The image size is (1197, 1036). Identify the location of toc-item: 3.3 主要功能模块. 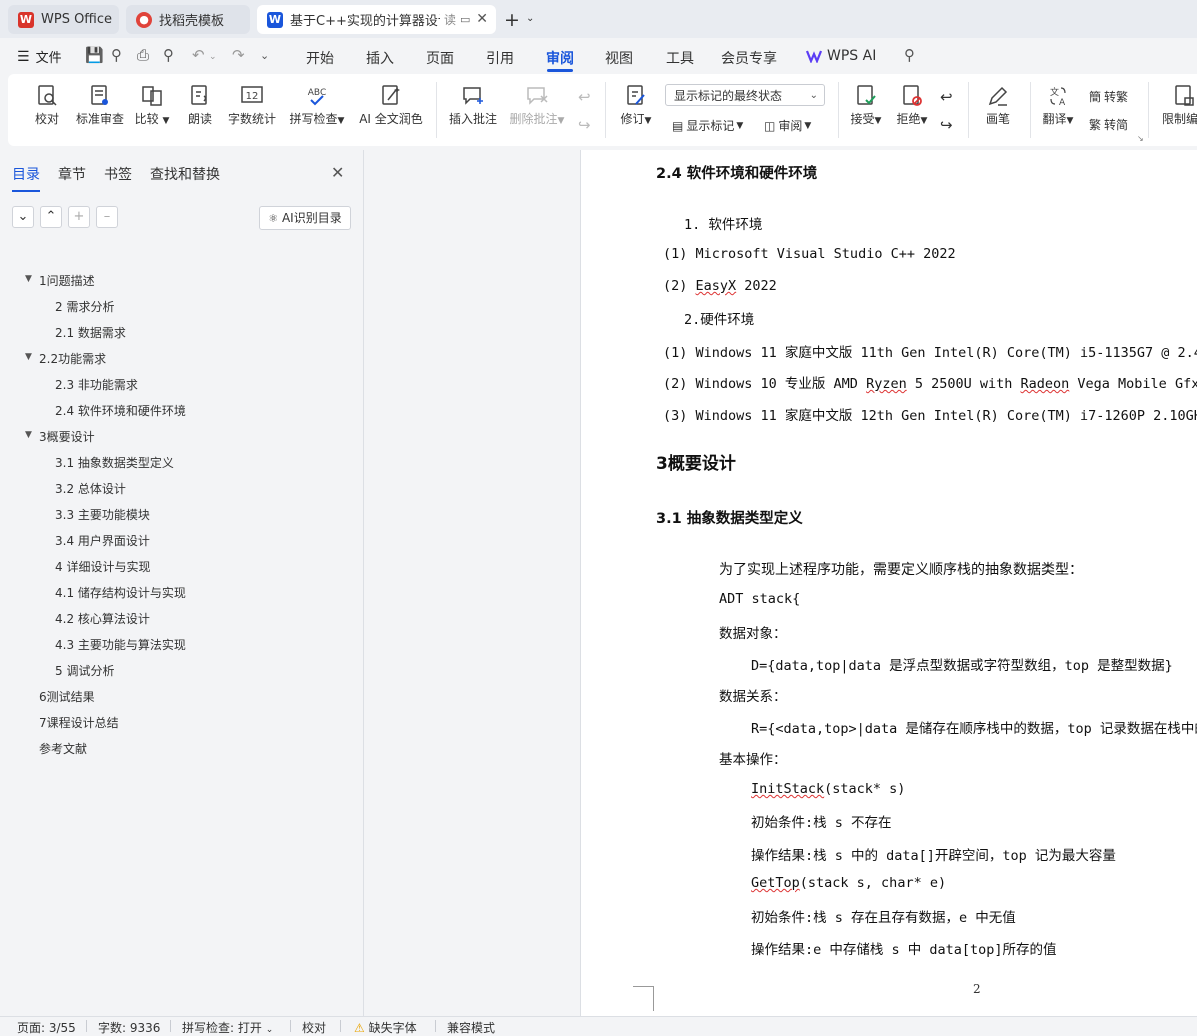
(102, 514).